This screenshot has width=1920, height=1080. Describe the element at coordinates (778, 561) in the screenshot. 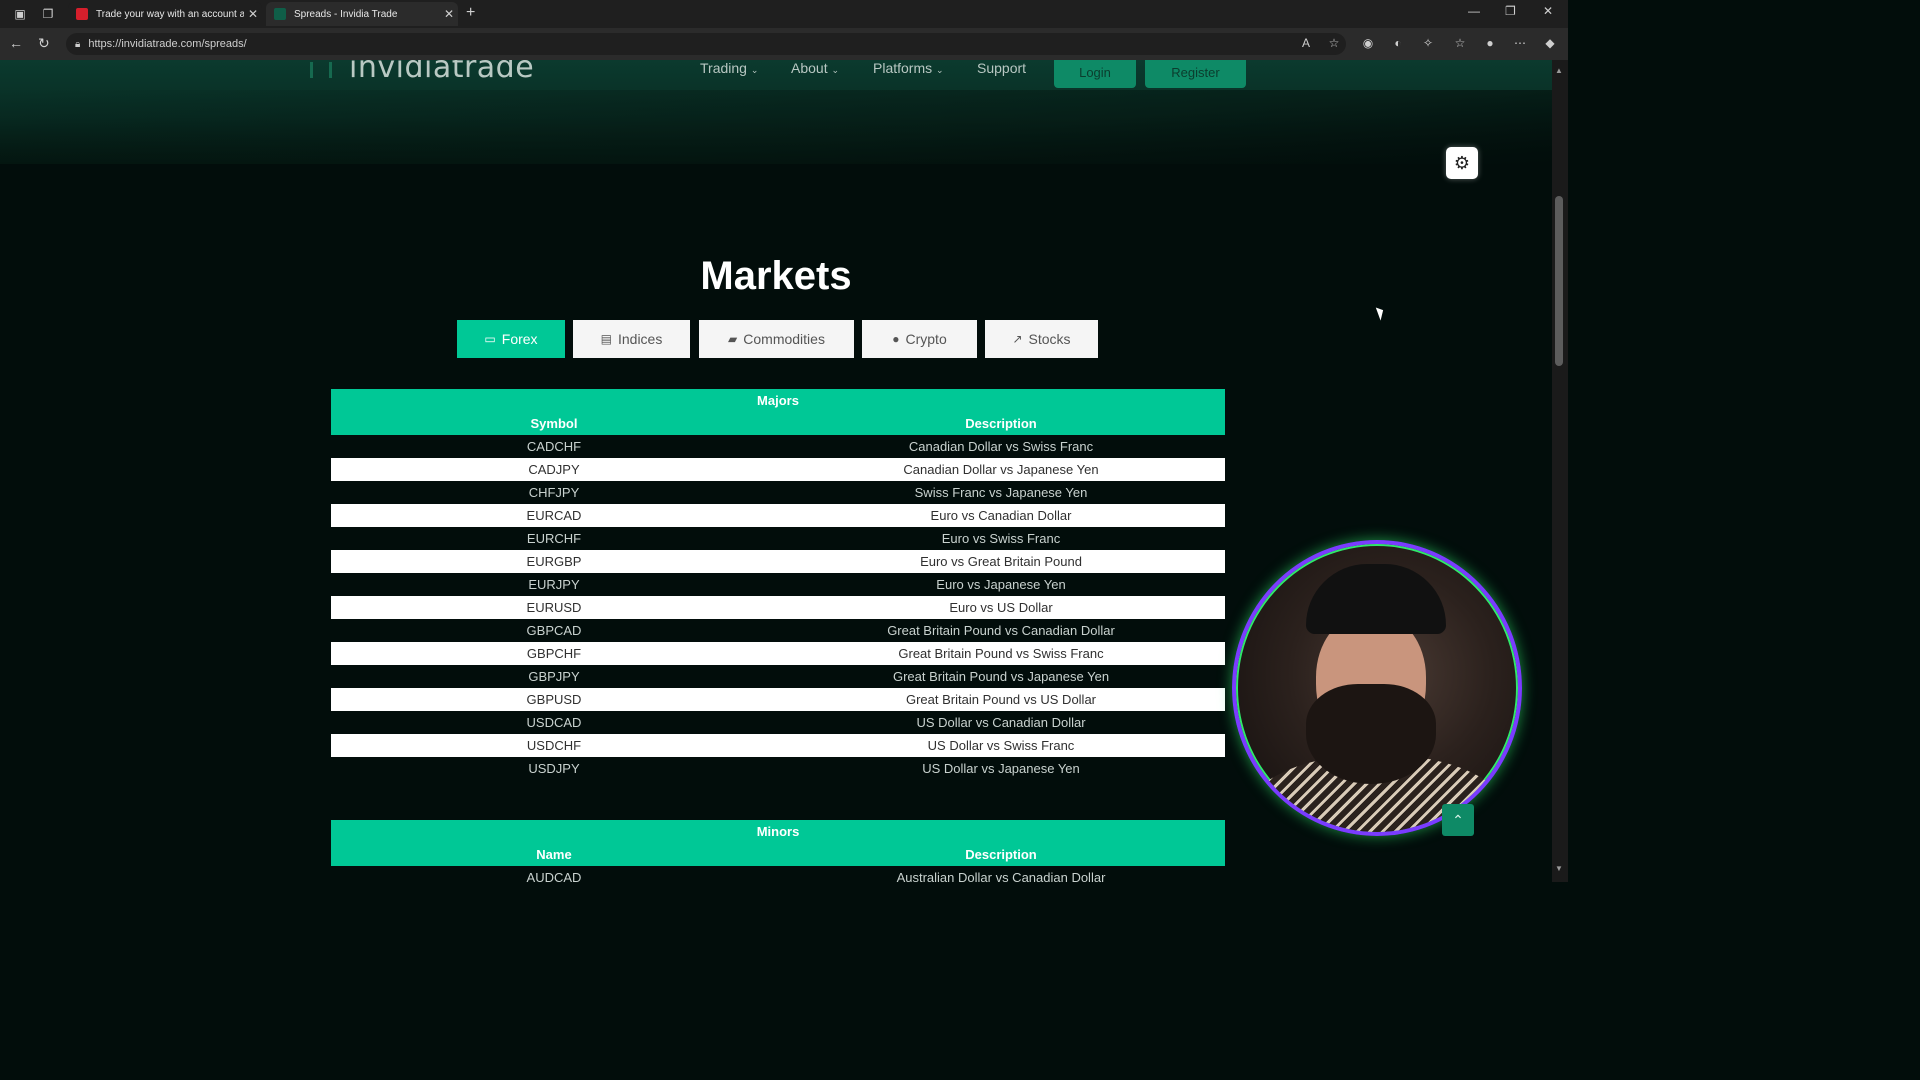

I see `table-row: EURGBP Euro vs Great Britain Pound` at that location.